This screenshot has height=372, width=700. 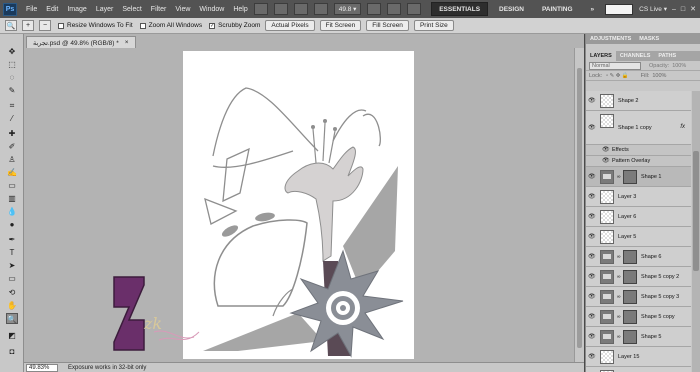 What do you see at coordinates (638, 317) in the screenshot?
I see `layer-row: 👁 ∞ Shape 5 copy` at bounding box center [638, 317].